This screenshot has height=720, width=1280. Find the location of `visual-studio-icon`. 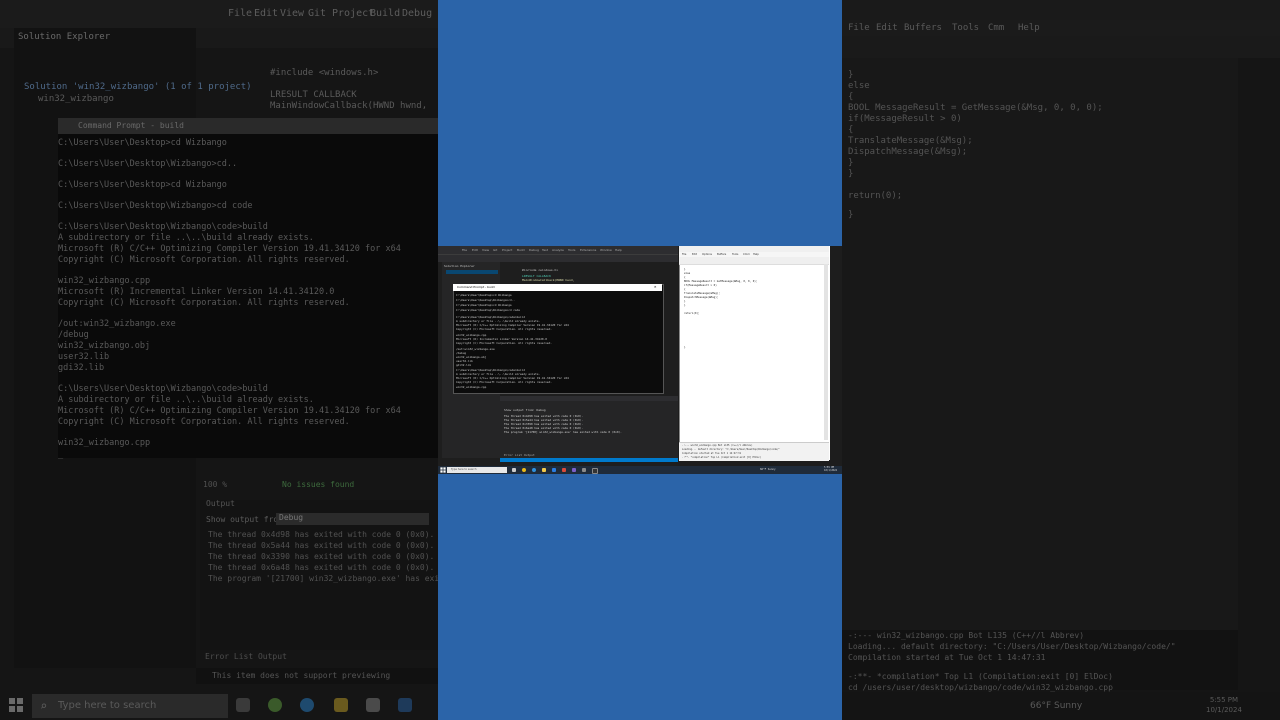

visual-studio-icon is located at coordinates (574, 470).